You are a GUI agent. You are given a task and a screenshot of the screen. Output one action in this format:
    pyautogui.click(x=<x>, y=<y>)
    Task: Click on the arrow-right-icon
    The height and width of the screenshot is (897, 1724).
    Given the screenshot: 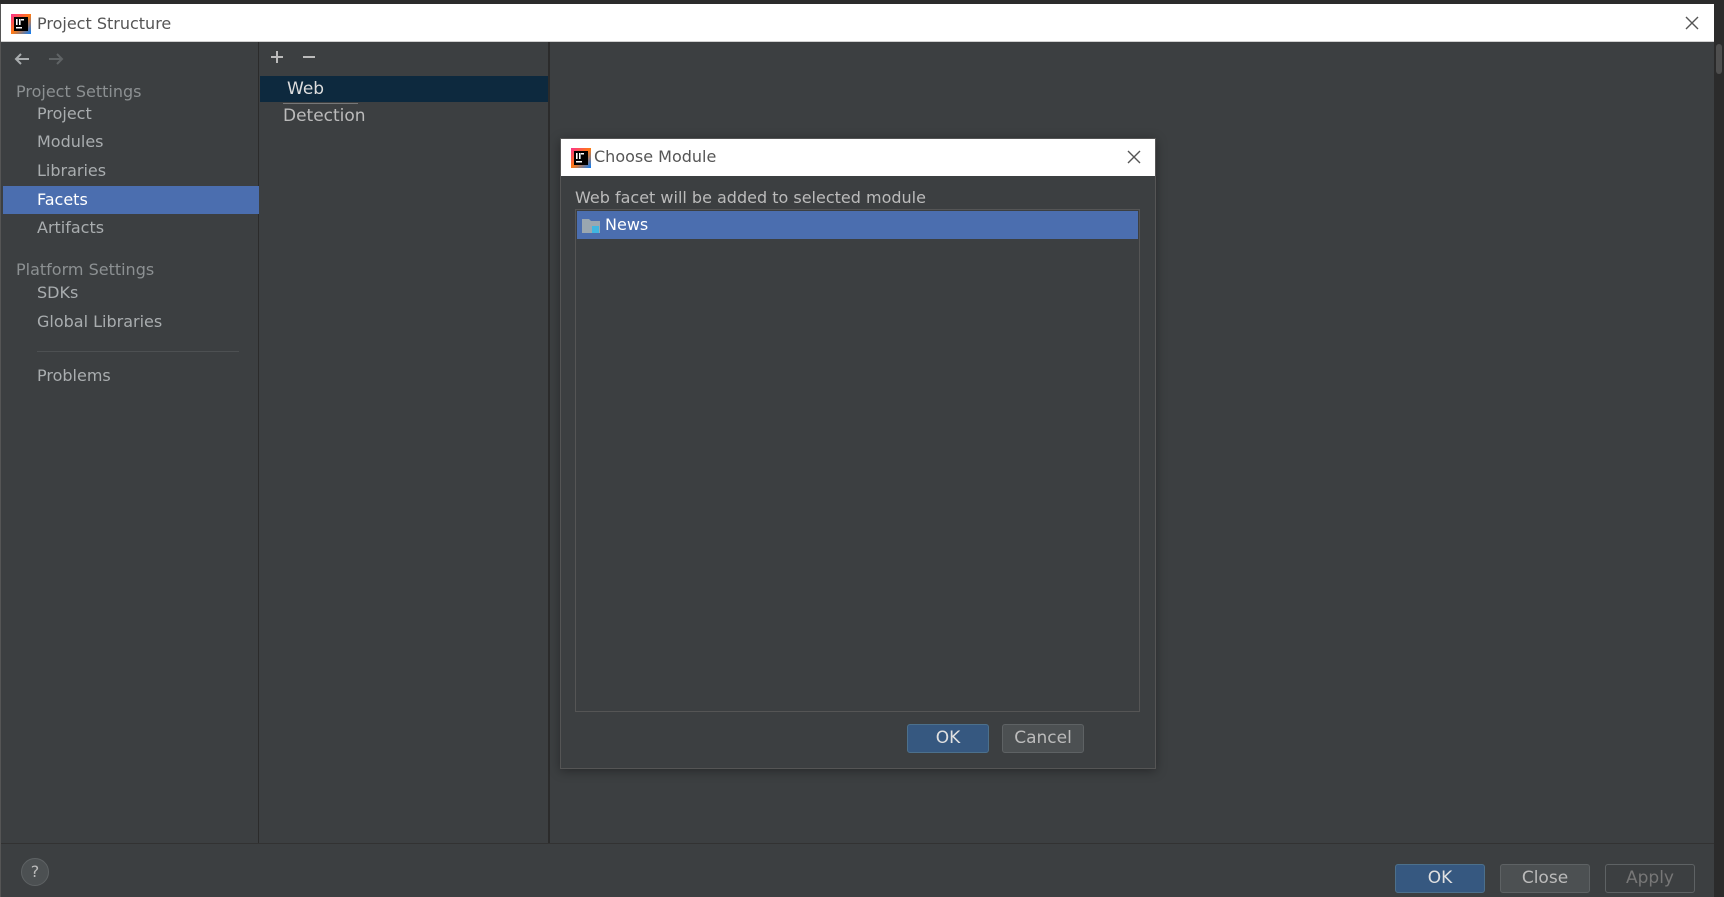 What is the action you would take?
    pyautogui.click(x=56, y=59)
    